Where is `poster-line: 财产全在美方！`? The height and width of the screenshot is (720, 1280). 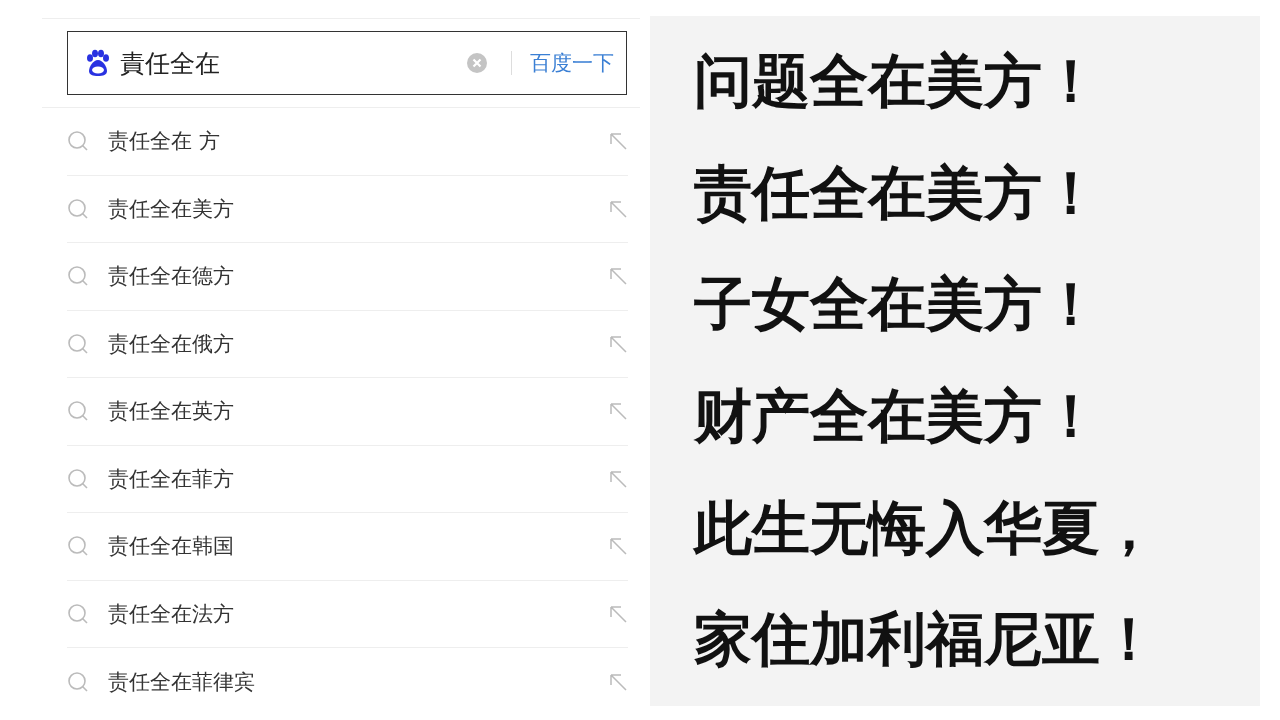 poster-line: 财产全在美方！ is located at coordinates (897, 416).